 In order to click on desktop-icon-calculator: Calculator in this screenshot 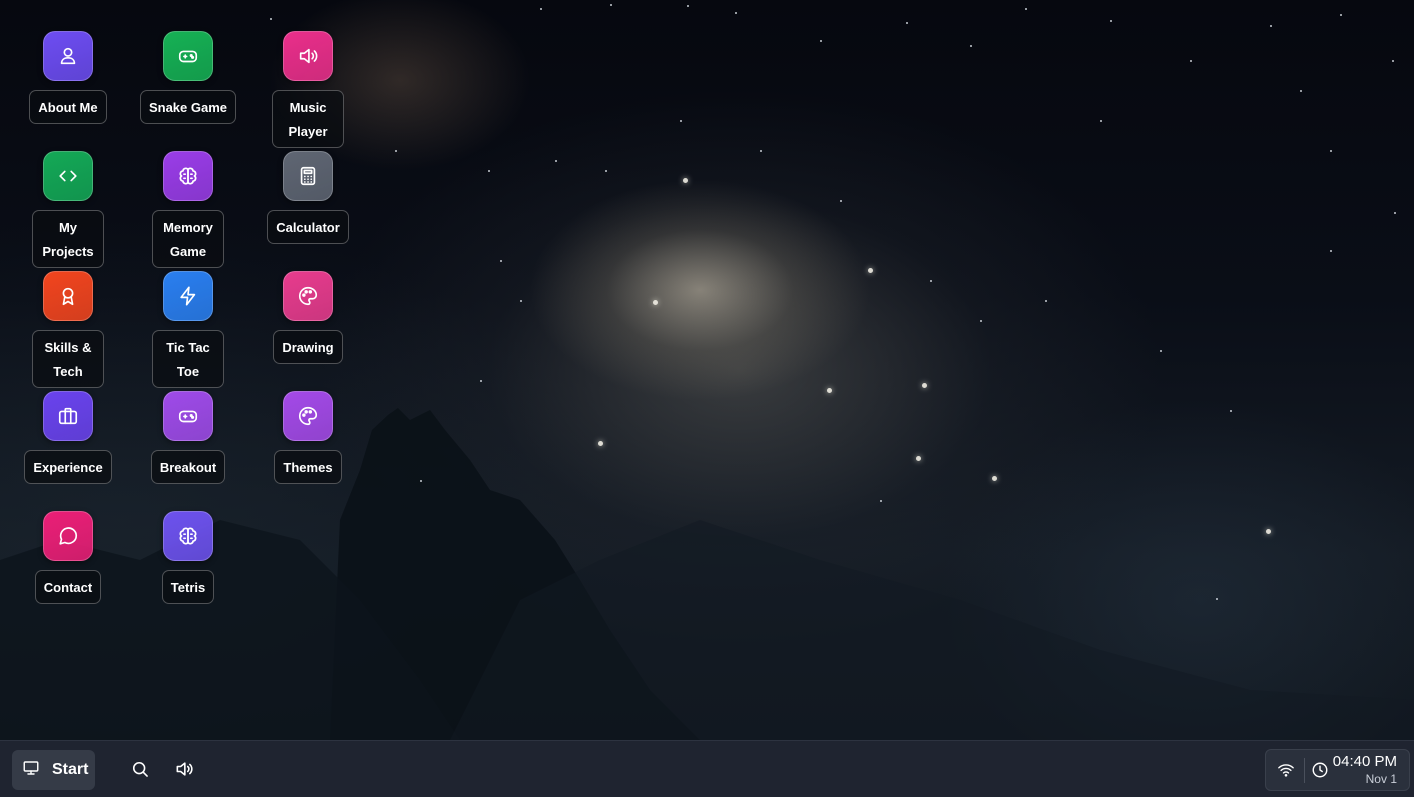, I will do `click(308, 197)`.